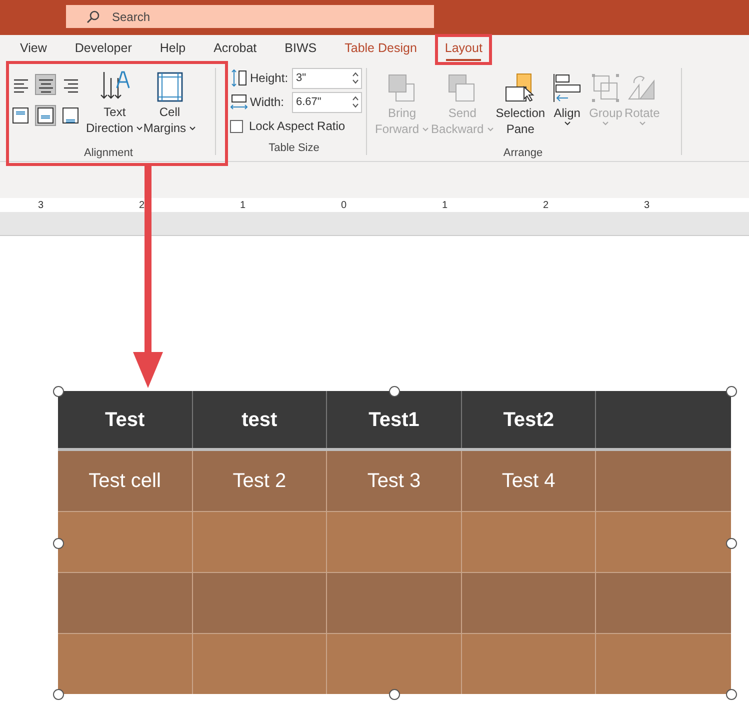 This screenshot has height=723, width=749. Describe the element at coordinates (103, 48) in the screenshot. I see `ribbon-tab: Developer` at that location.